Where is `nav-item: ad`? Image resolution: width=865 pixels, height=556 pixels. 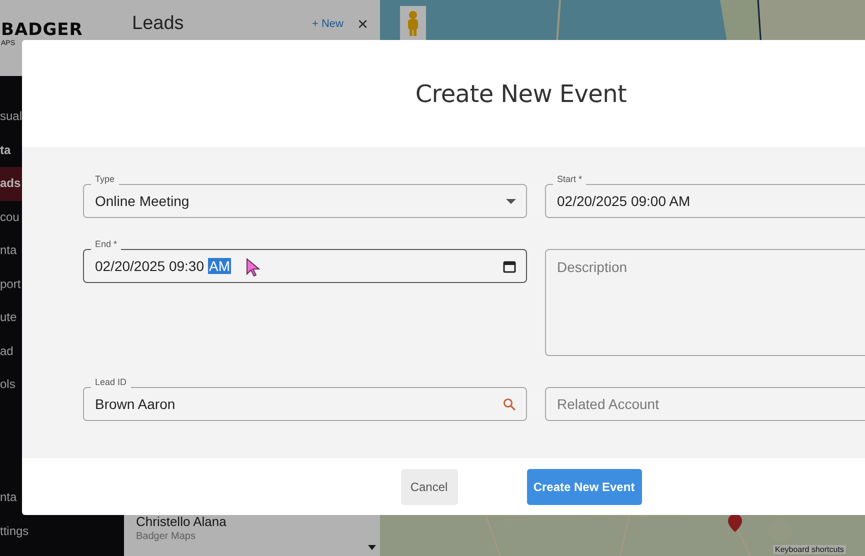 nav-item: ad is located at coordinates (11, 351).